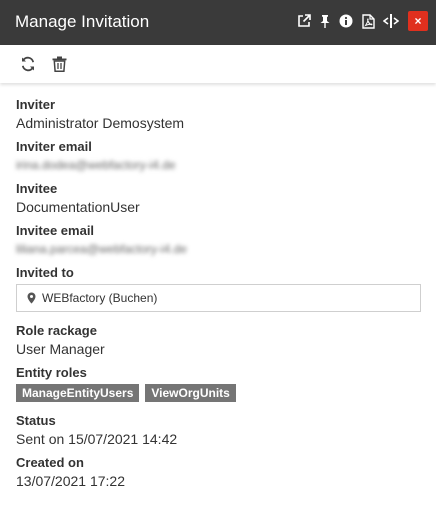  I want to click on entity-roles-list: ManageEntityUsers ViewOrgUnits, so click(220, 393).